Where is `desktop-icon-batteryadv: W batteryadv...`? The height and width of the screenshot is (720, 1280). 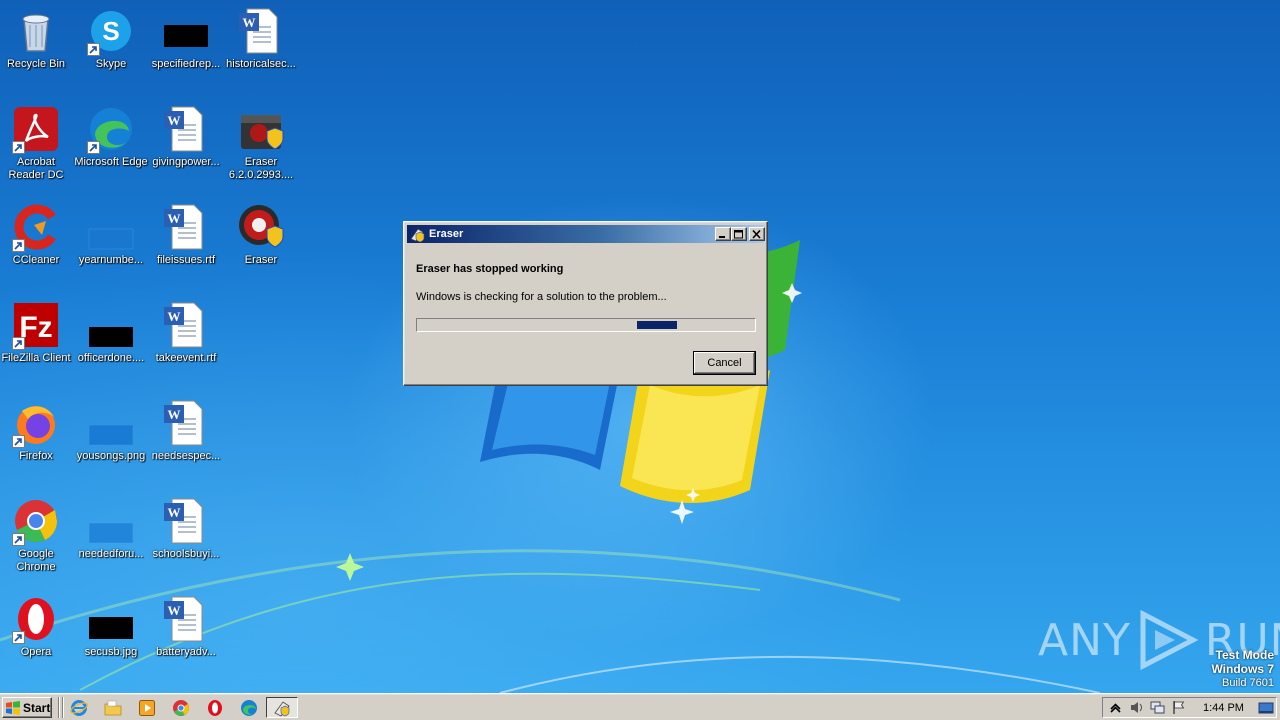 desktop-icon-batteryadv: W batteryadv... is located at coordinates (186, 632).